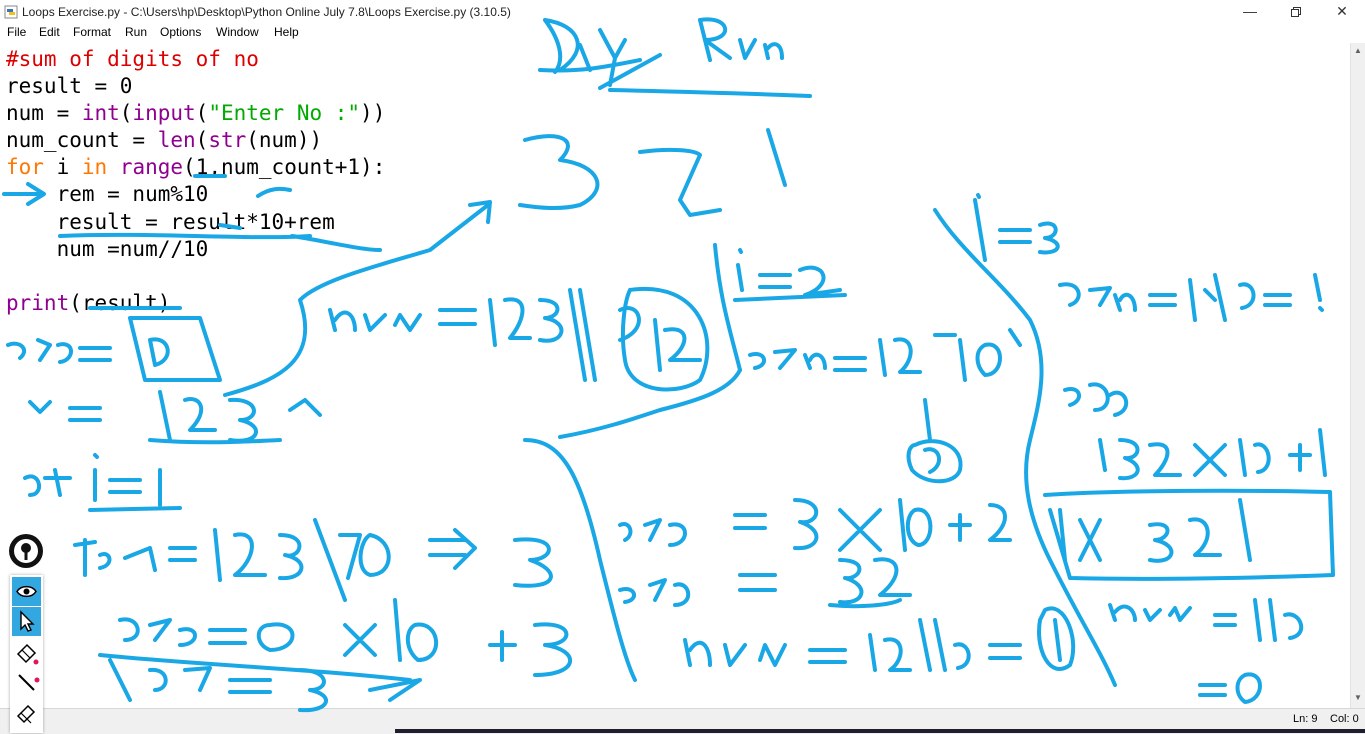 This screenshot has width=1365, height=734. I want to click on code-token: (num)), so click(284, 140).